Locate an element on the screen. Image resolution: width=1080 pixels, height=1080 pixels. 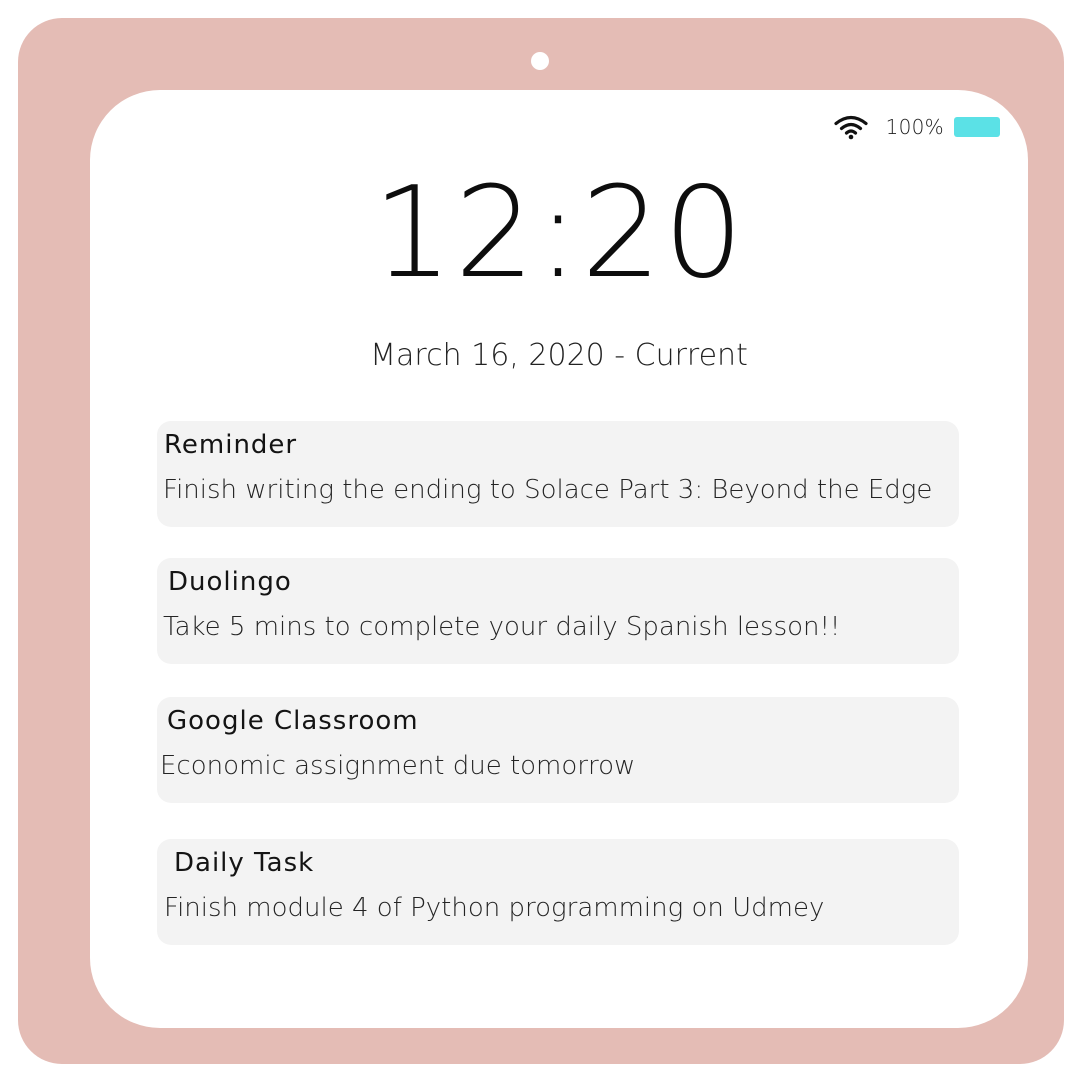
notification-title: Reminder is located at coordinates (231, 445).